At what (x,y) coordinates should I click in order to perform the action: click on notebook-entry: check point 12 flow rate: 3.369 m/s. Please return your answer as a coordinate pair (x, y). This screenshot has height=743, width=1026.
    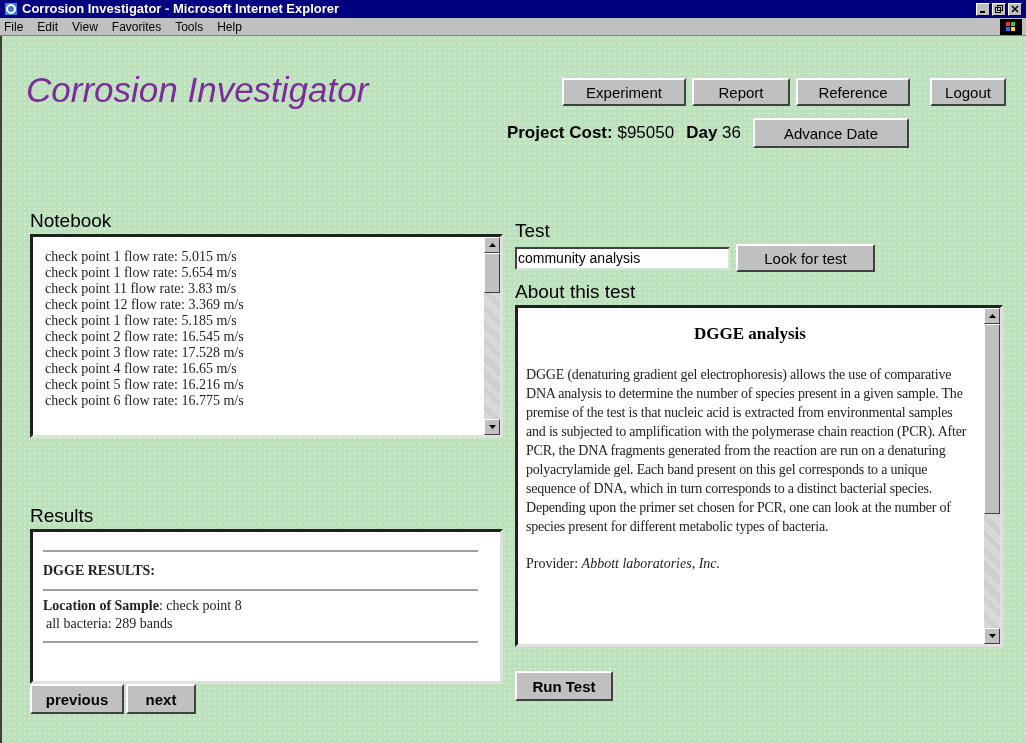
    Looking at the image, I should click on (145, 305).